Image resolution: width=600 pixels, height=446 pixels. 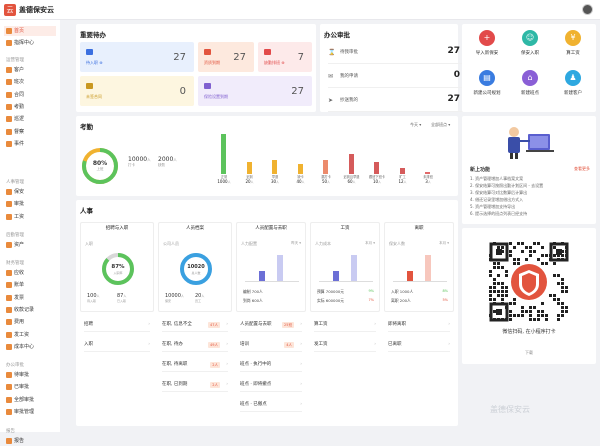 I want to click on sidebar-item-4-3: 审批管理, so click(x=30, y=412).